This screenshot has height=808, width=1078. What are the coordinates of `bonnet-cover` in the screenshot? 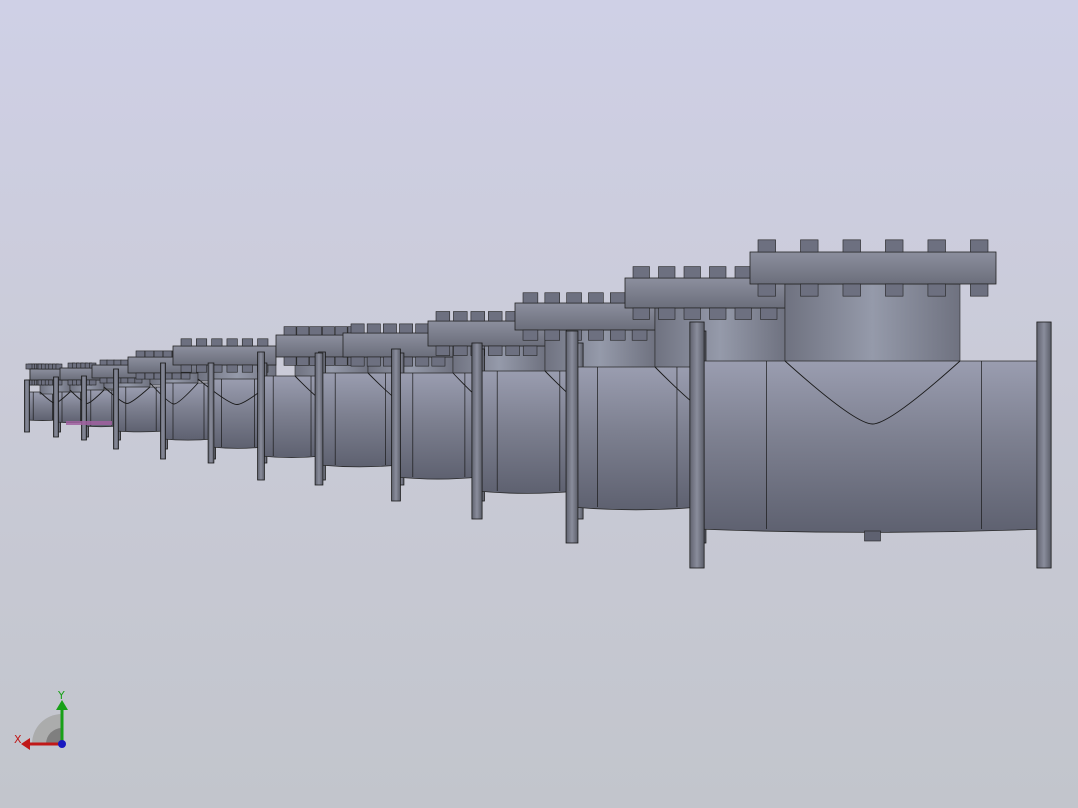 It's located at (873, 268).